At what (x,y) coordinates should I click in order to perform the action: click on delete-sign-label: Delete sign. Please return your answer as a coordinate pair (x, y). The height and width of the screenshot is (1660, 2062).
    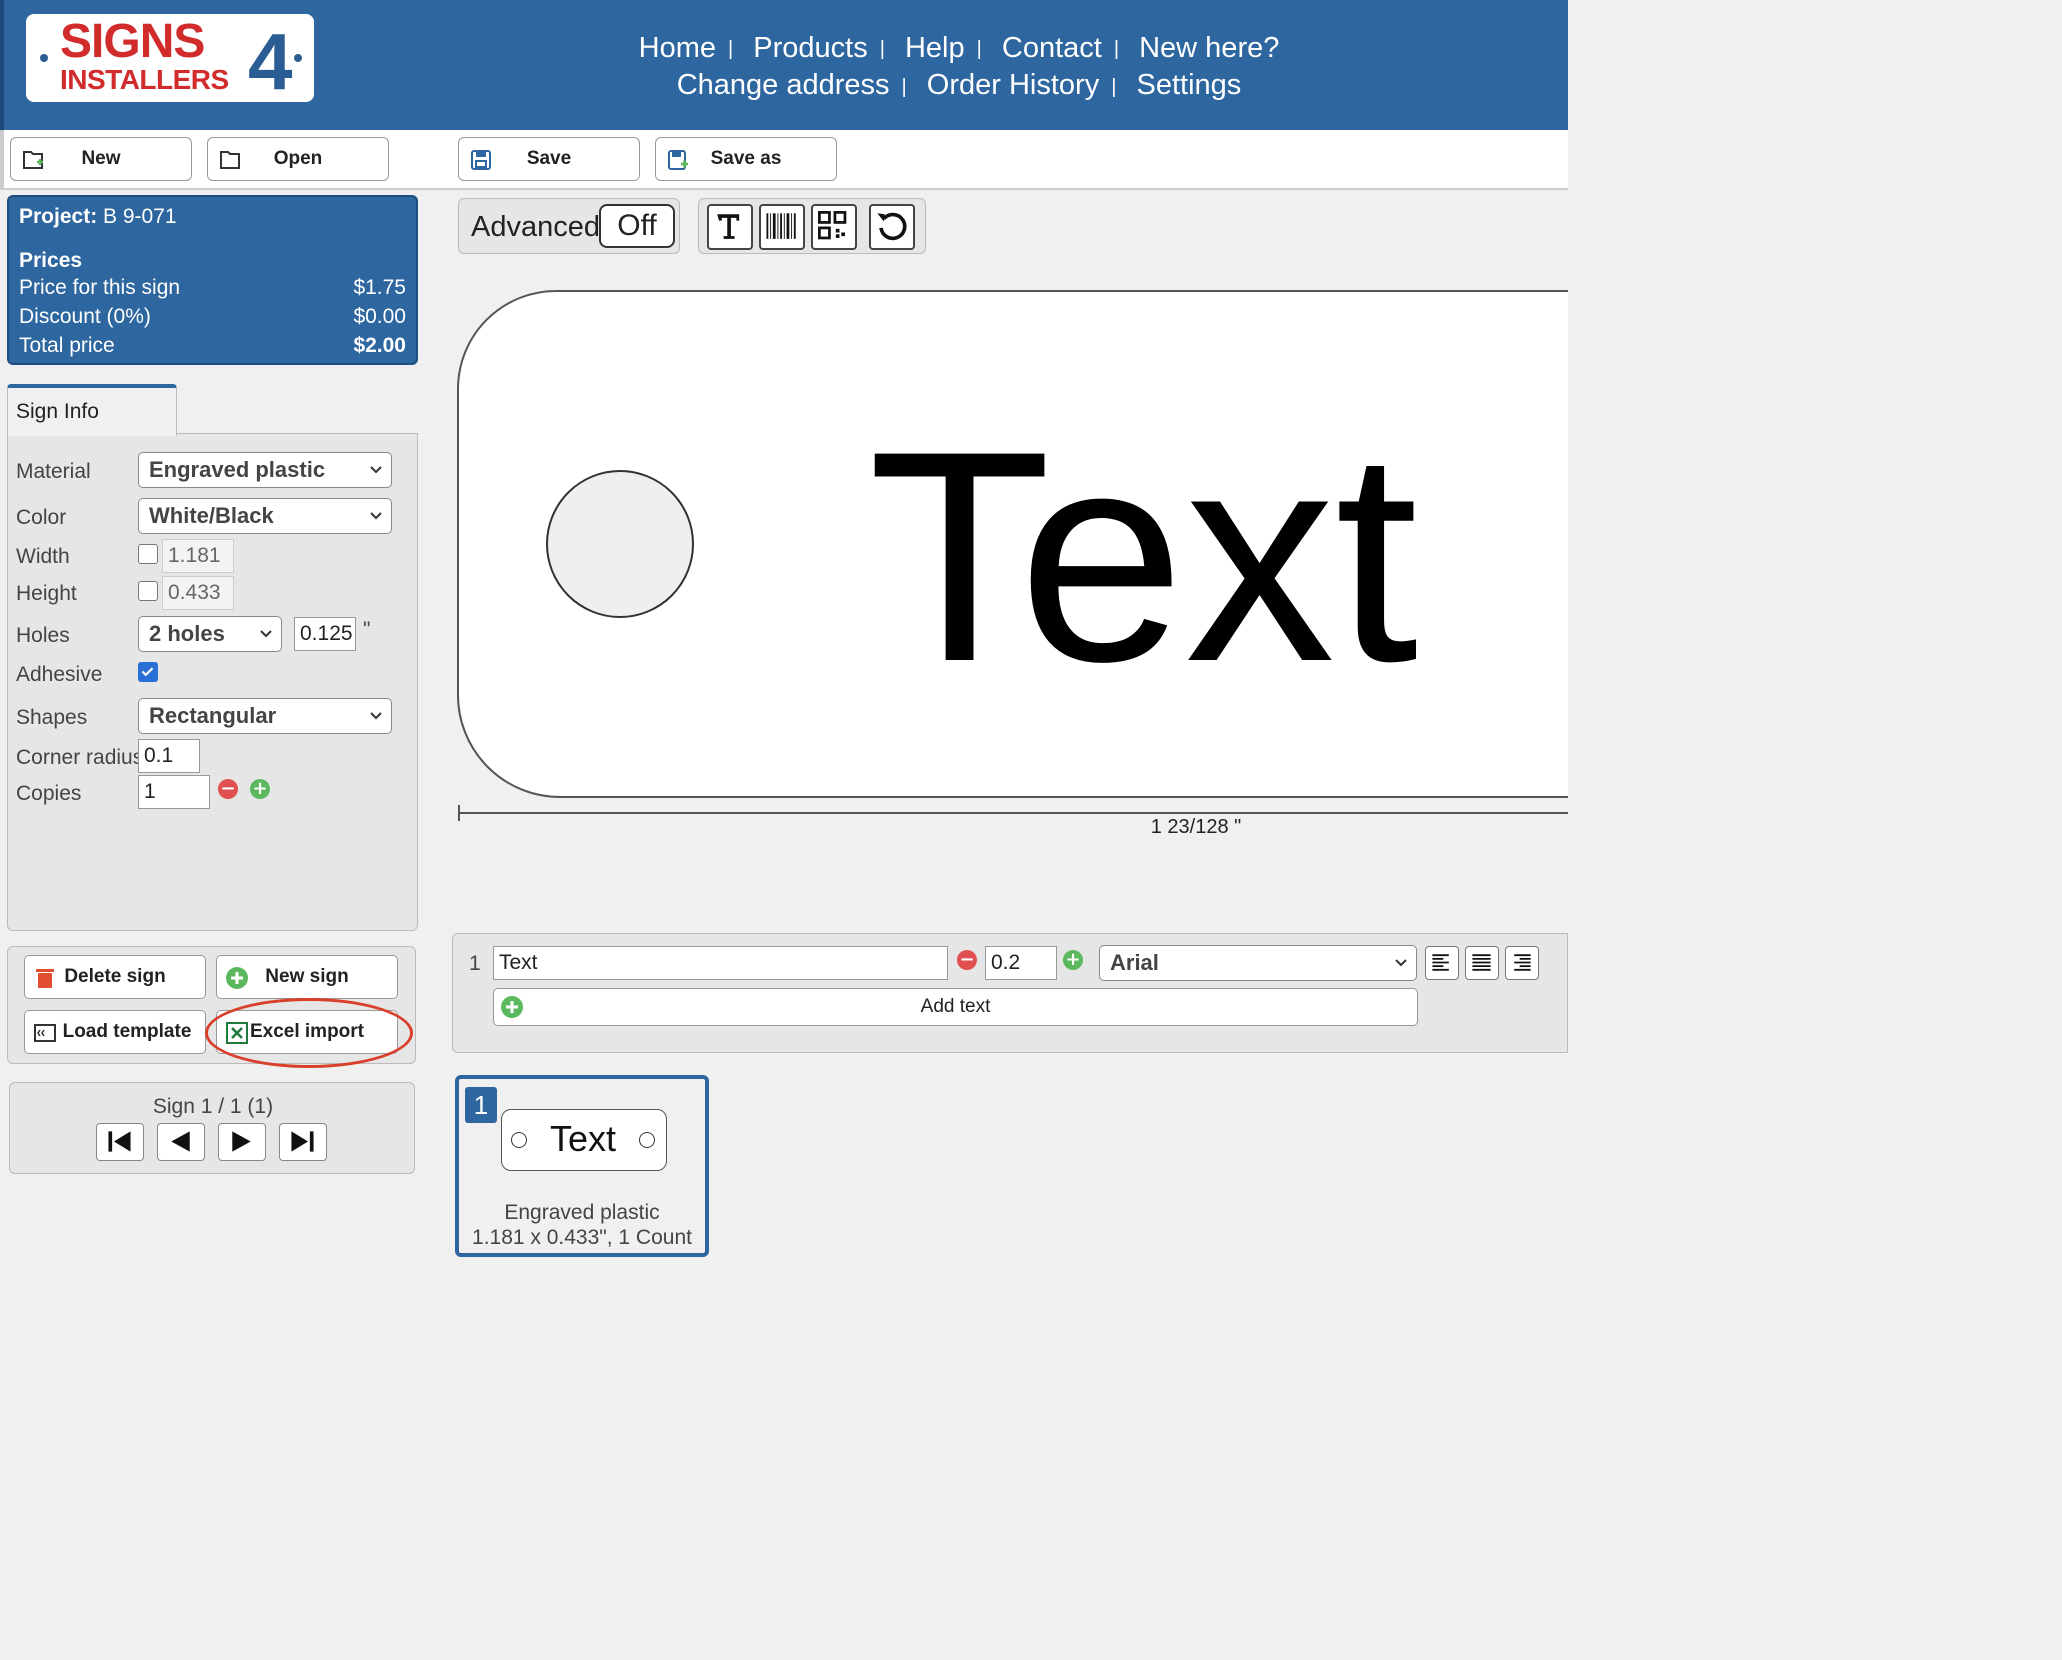
    Looking at the image, I should click on (115, 976).